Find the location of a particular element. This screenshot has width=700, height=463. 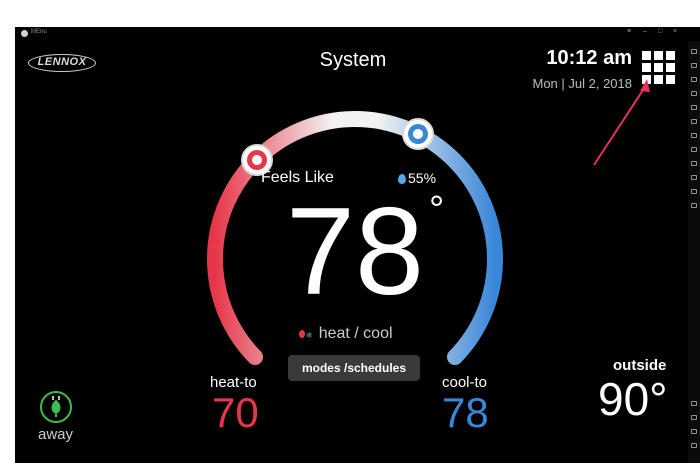

annotation-arrow is located at coordinates (621, 122).